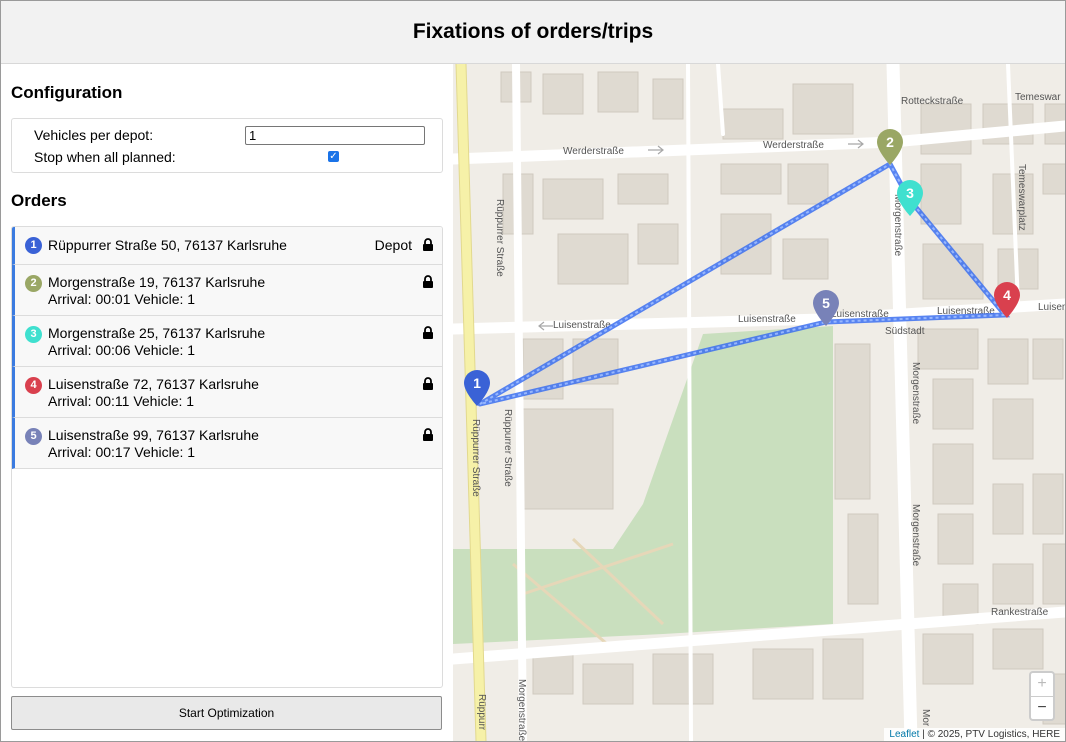  Describe the element at coordinates (105, 157) in the screenshot. I see `stop-when-planned-label: Stop when all planned:` at that location.